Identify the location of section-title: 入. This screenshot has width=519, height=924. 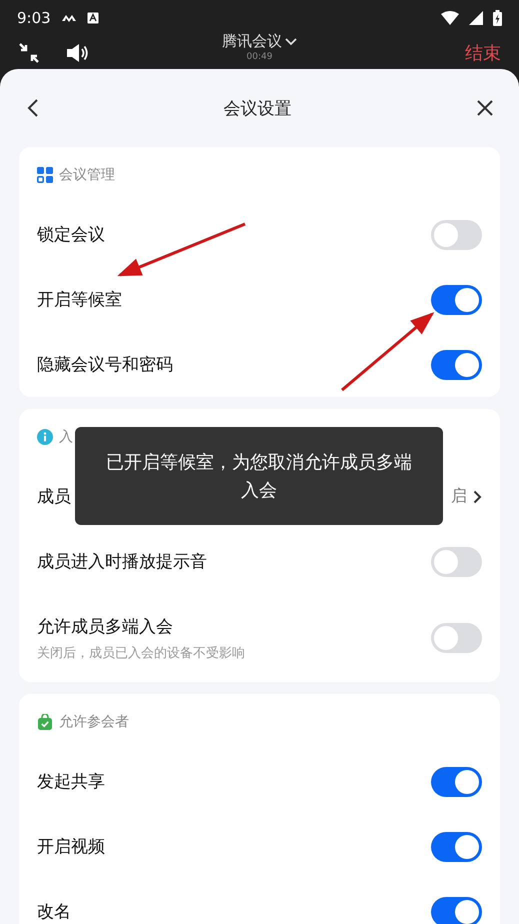
(66, 437).